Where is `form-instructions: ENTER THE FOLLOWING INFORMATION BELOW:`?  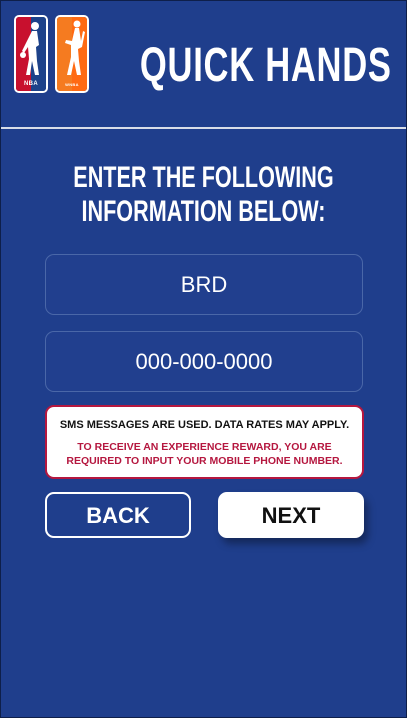 form-instructions: ENTER THE FOLLOWING INFORMATION BELOW: is located at coordinates (203, 194).